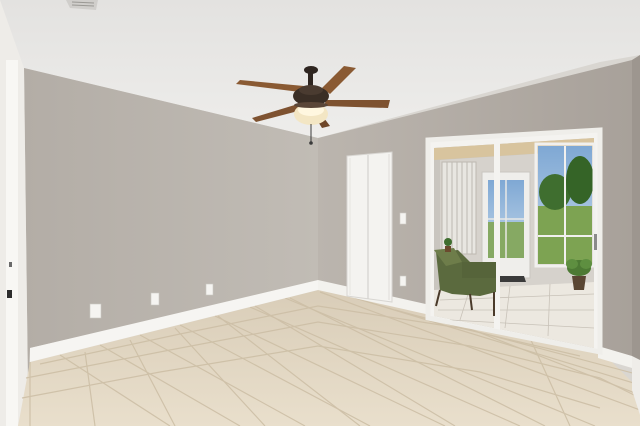 The image size is (640, 426). Describe the element at coordinates (311, 70) in the screenshot. I see `fan-canopy` at that location.